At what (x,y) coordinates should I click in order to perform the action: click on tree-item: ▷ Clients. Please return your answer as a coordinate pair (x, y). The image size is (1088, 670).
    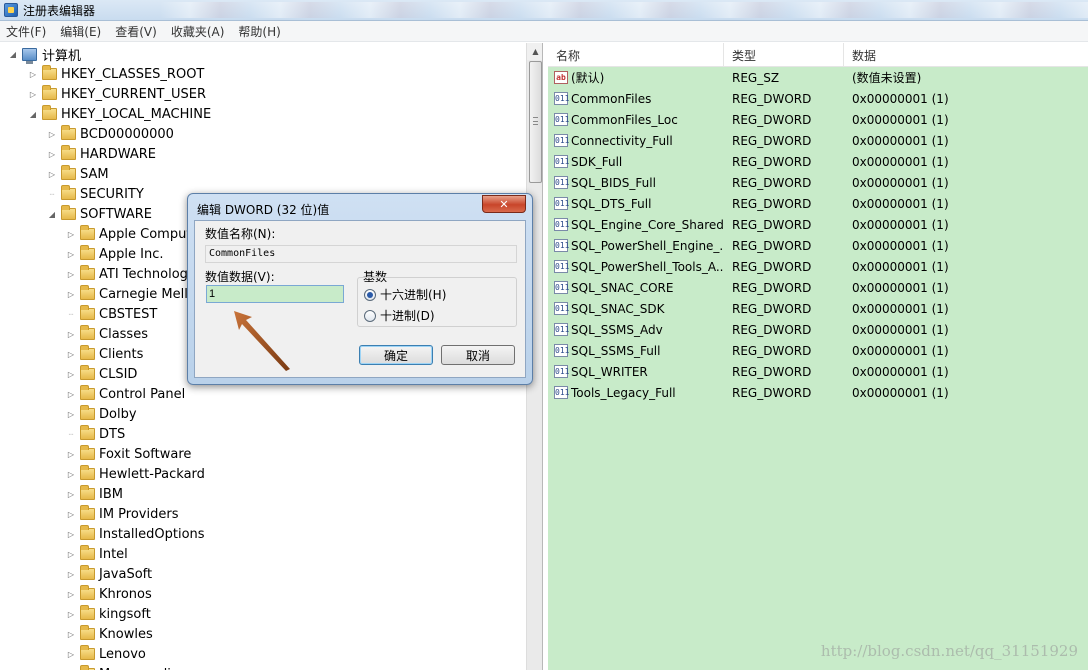
    Looking at the image, I should click on (104, 354).